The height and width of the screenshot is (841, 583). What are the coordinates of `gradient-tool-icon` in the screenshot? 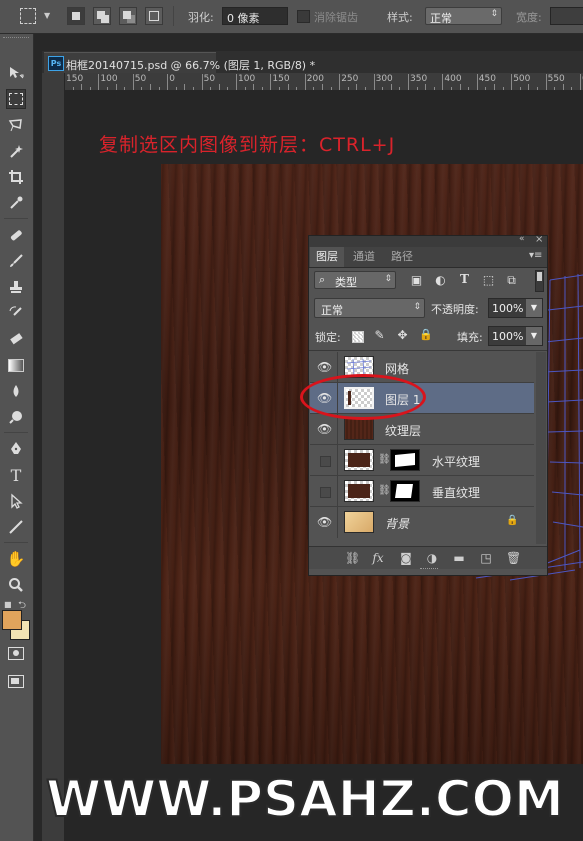 It's located at (16, 365).